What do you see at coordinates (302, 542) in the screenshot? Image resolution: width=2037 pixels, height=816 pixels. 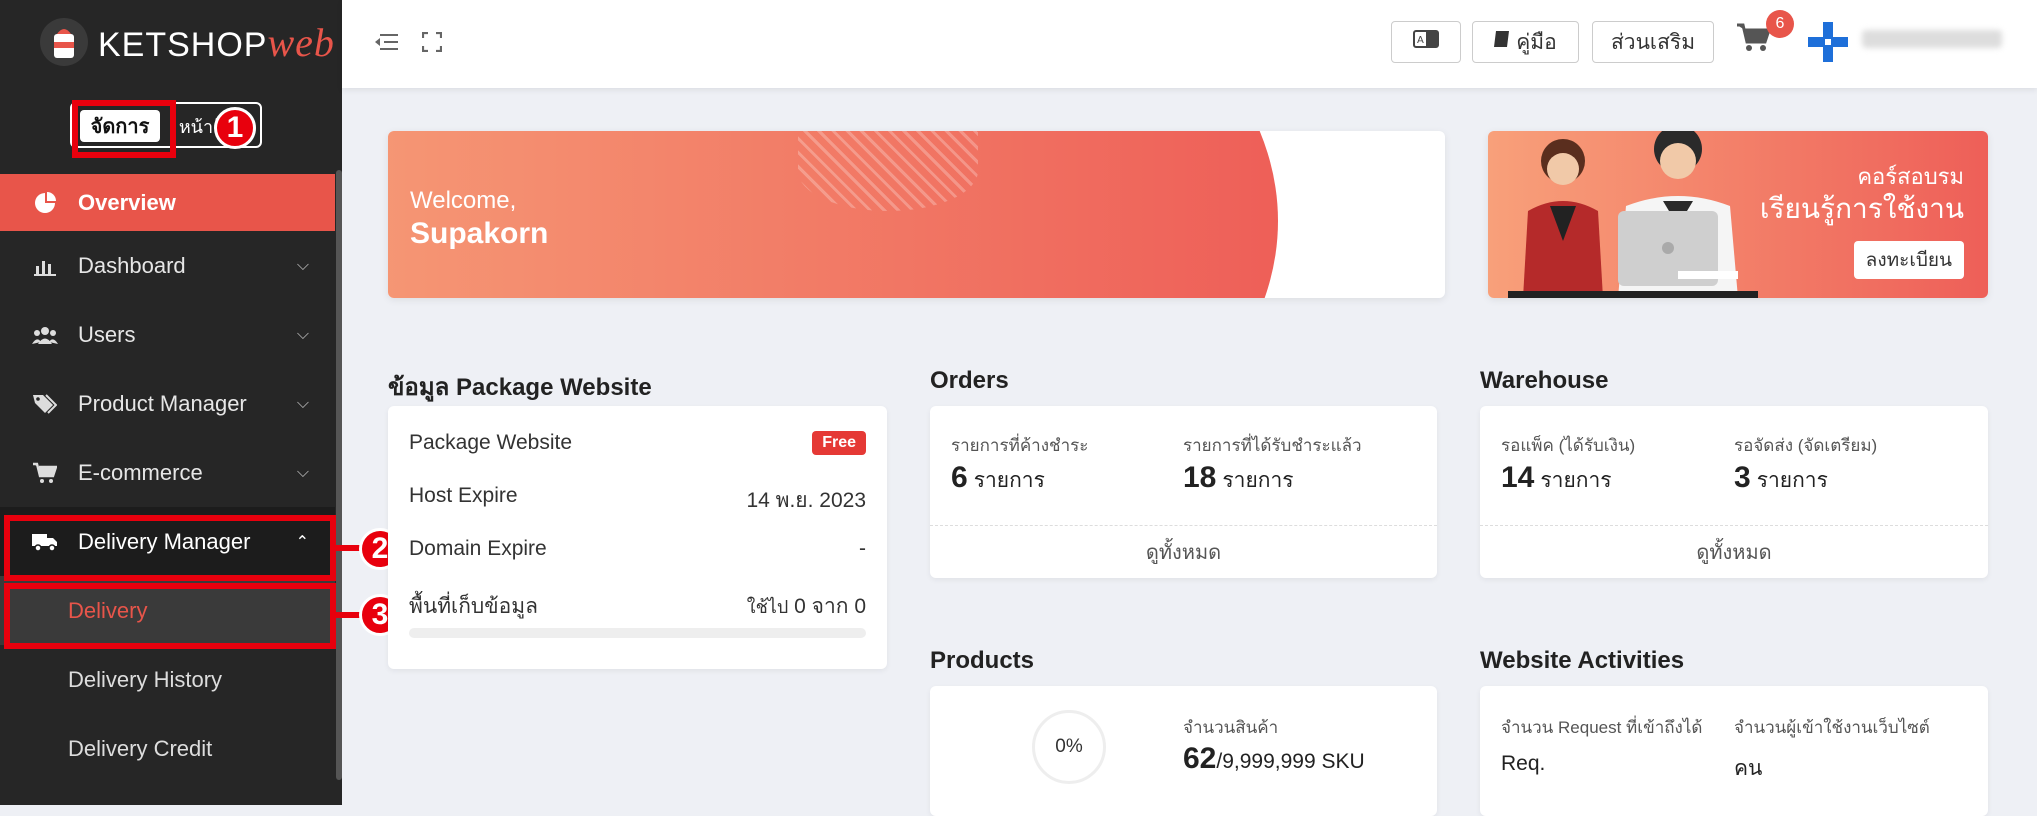 I see `chevron-up-icon: ⌃` at bounding box center [302, 542].